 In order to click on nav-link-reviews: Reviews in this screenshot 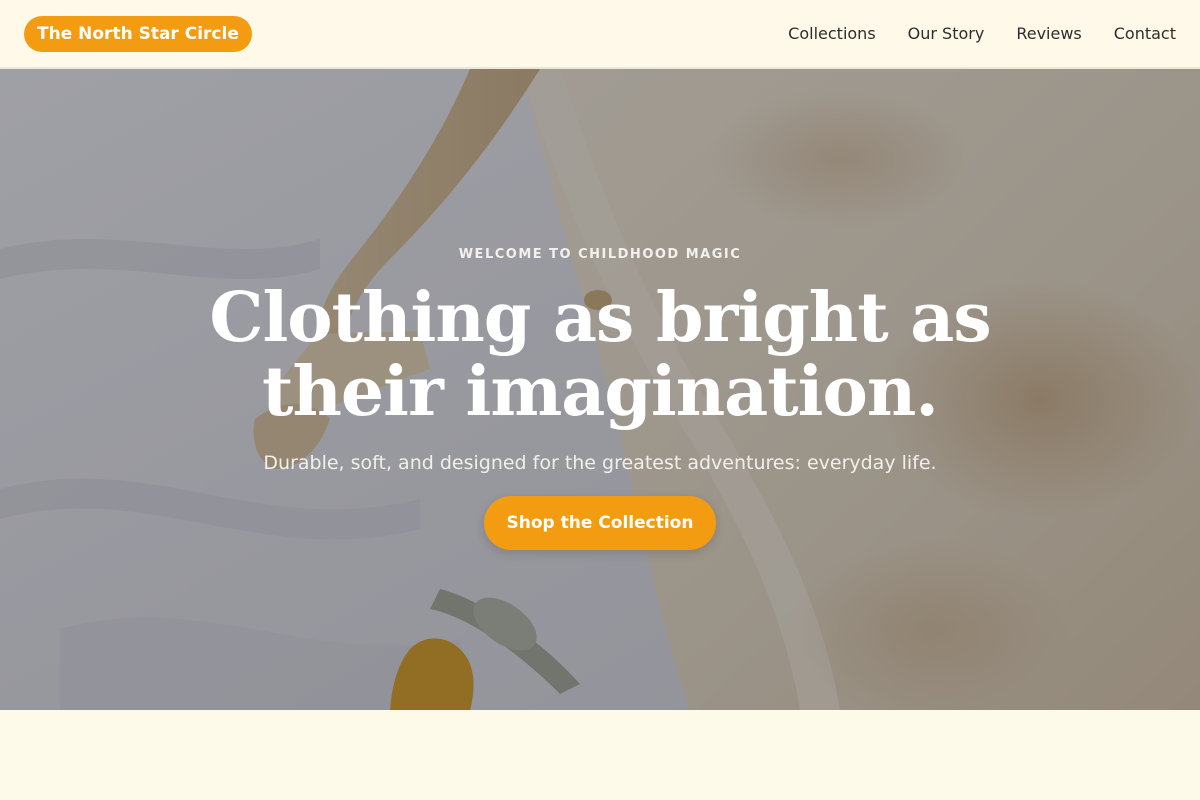, I will do `click(1048, 33)`.